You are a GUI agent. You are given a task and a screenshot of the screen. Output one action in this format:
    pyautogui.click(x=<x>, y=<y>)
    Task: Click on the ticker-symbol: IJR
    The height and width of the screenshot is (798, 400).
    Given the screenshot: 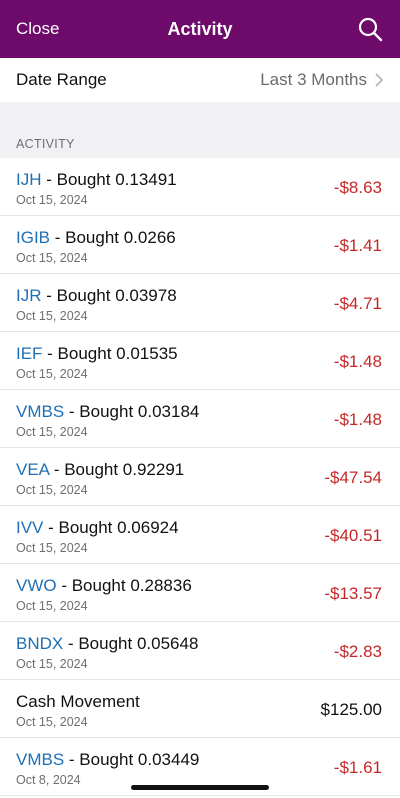 What is the action you would take?
    pyautogui.click(x=29, y=295)
    